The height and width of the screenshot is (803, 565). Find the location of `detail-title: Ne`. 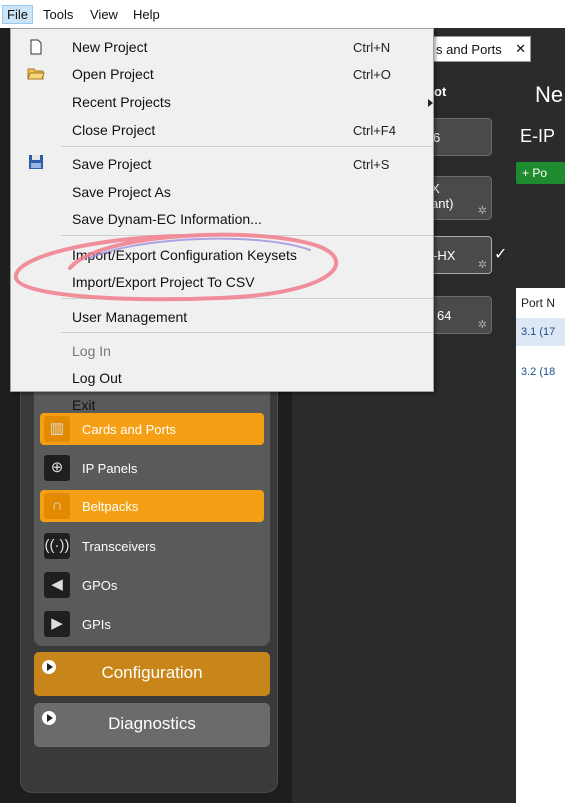

detail-title: Ne is located at coordinates (549, 94).